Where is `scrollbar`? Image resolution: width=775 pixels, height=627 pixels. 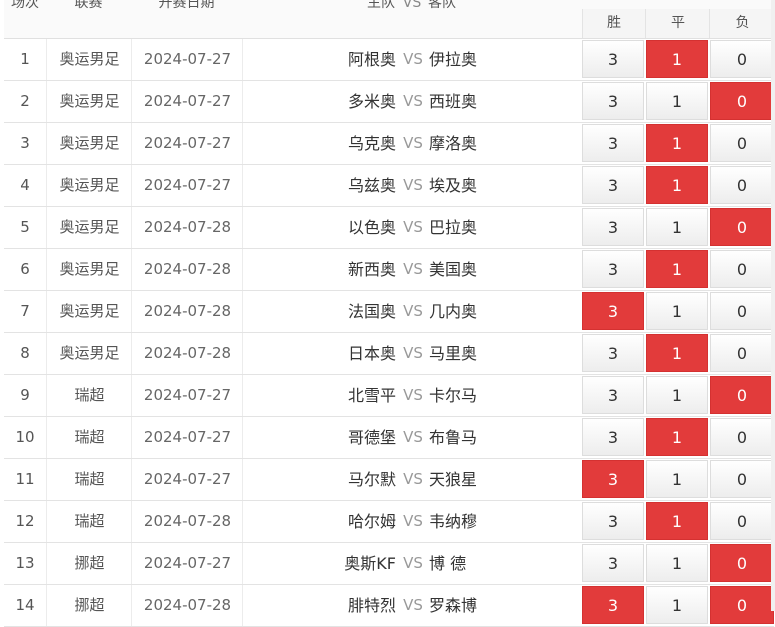
scrollbar is located at coordinates (773, 305).